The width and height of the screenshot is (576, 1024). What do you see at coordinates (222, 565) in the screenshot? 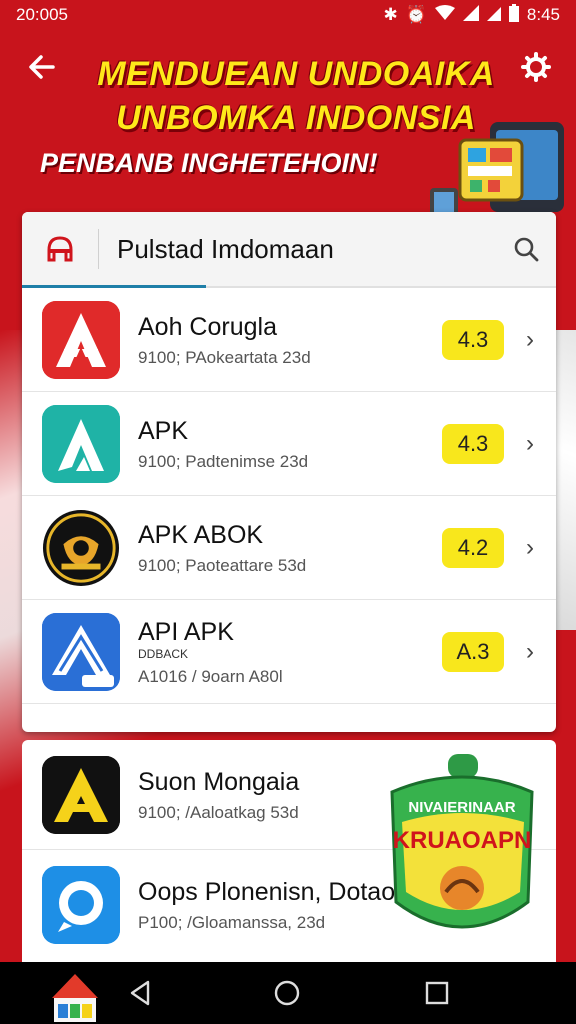
I see `app-meta: 9100; Paoteattare 53d` at bounding box center [222, 565].